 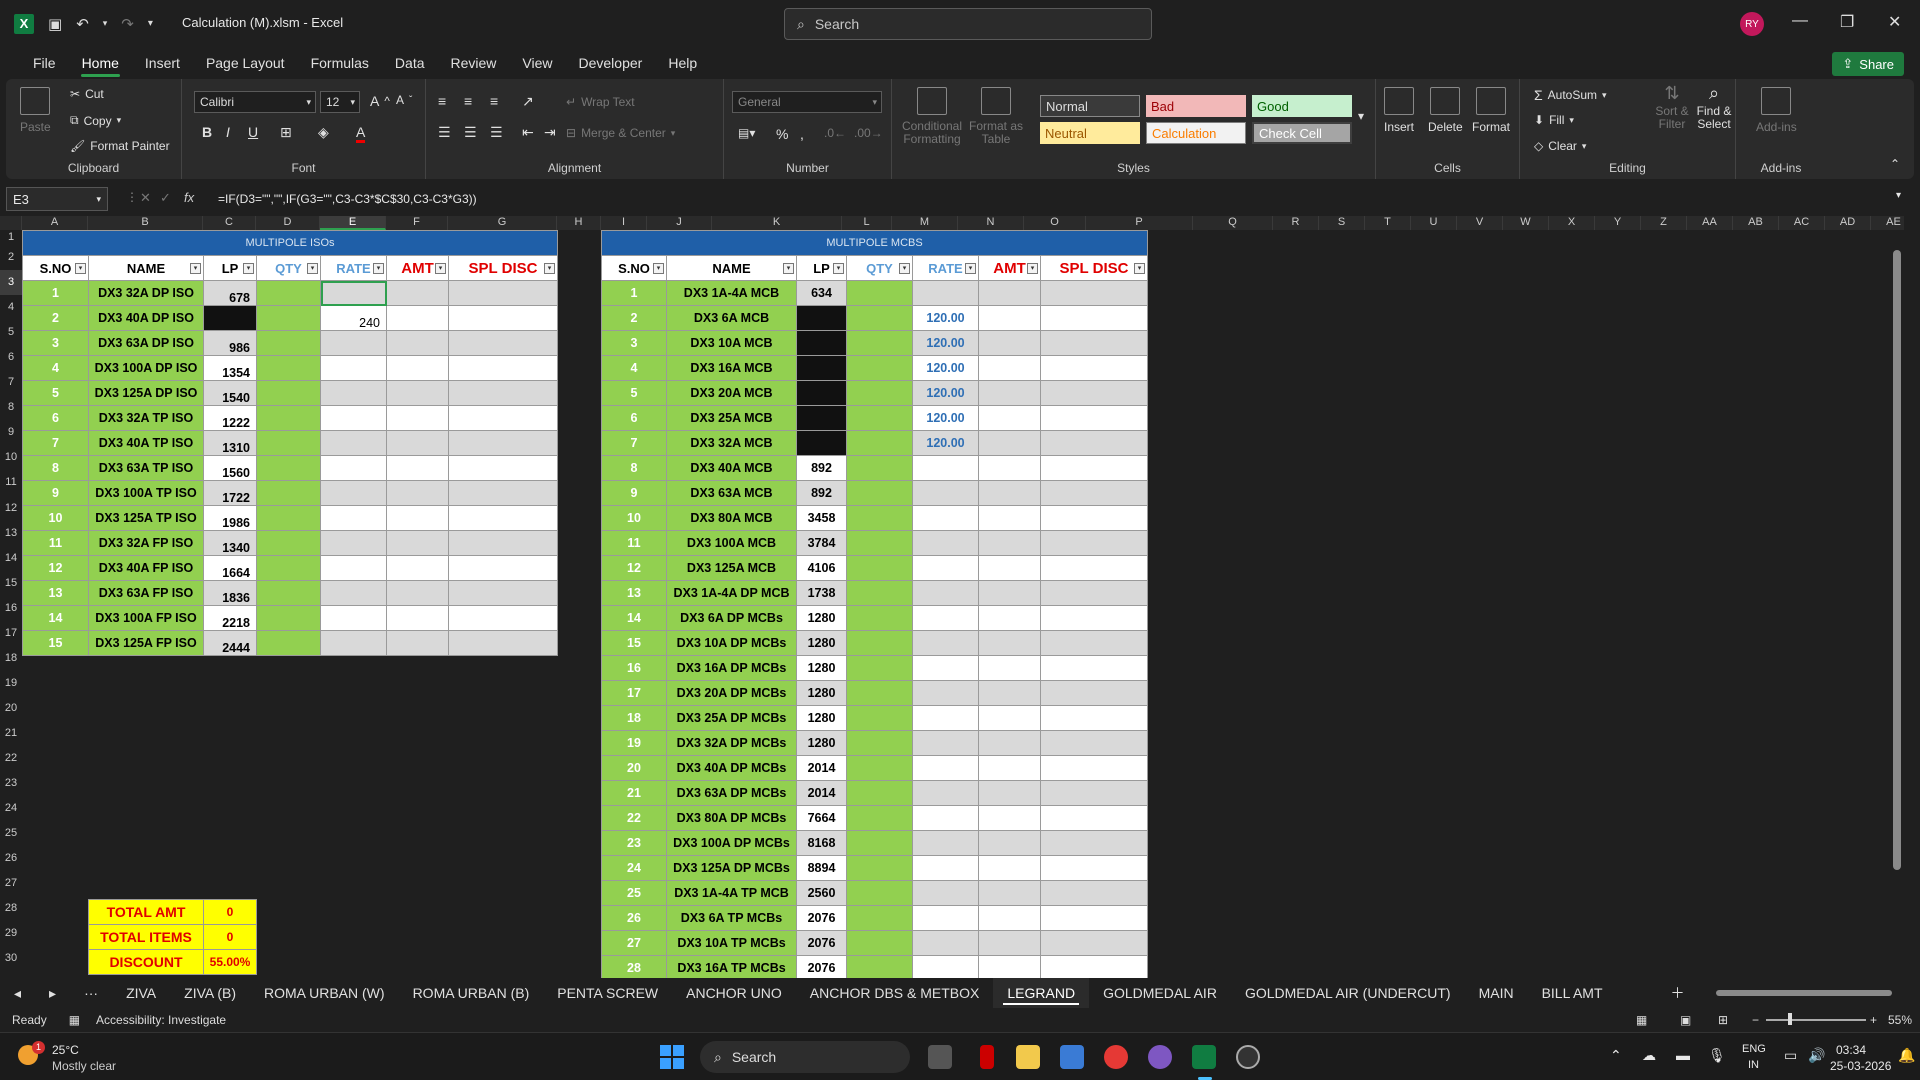 What do you see at coordinates (807, 102) in the screenshot?
I see `number-format-select: General ▾` at bounding box center [807, 102].